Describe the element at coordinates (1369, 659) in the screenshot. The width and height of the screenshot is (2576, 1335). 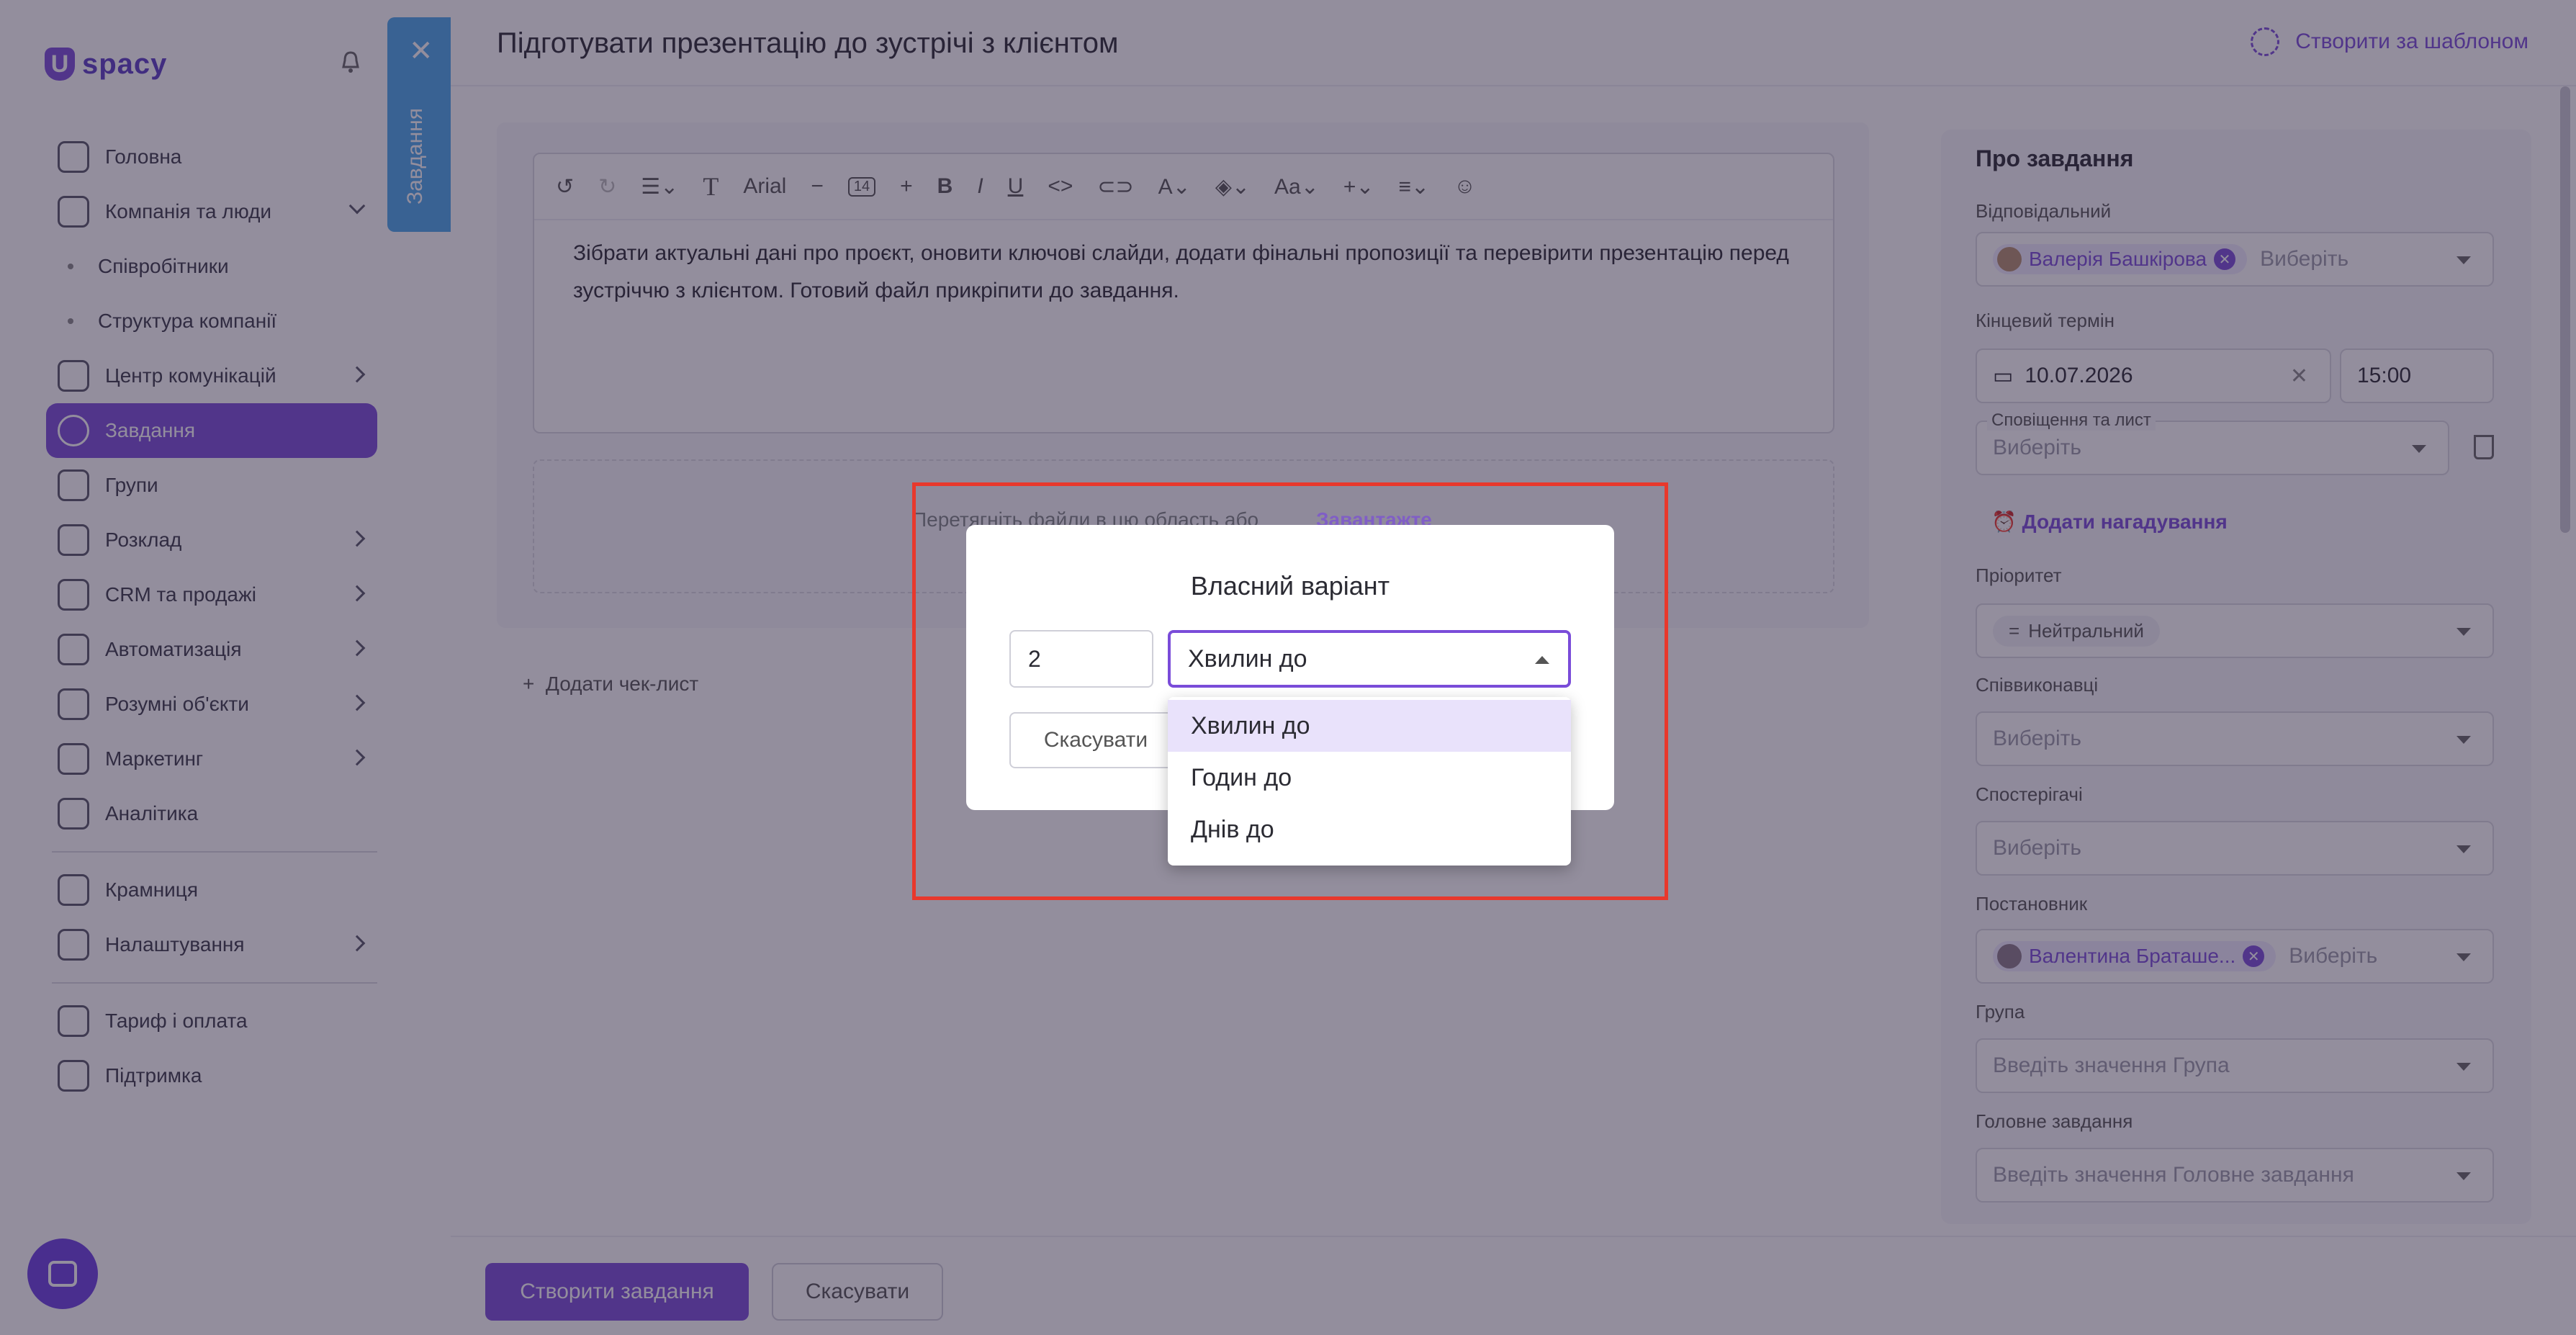
I see `unit-select: Хвилин до` at that location.